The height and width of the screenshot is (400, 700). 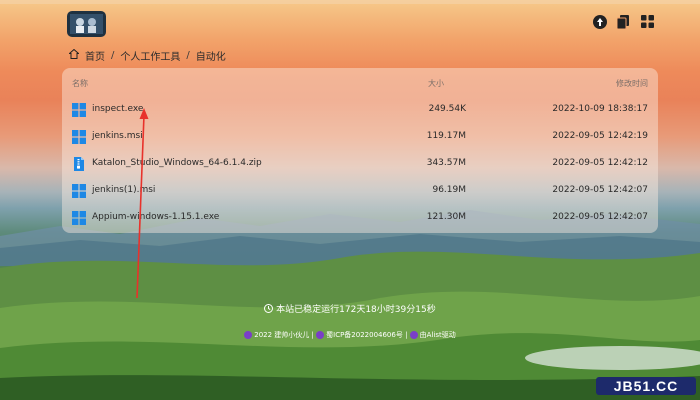 What do you see at coordinates (600, 136) in the screenshot?
I see `file-date: 2022-09-05 12:42:19` at bounding box center [600, 136].